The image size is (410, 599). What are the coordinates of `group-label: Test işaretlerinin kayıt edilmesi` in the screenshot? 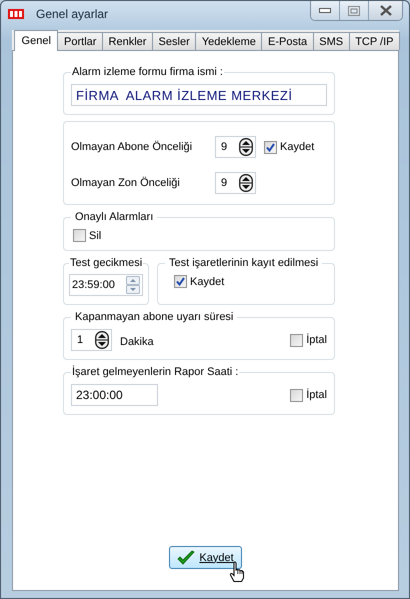 It's located at (244, 263).